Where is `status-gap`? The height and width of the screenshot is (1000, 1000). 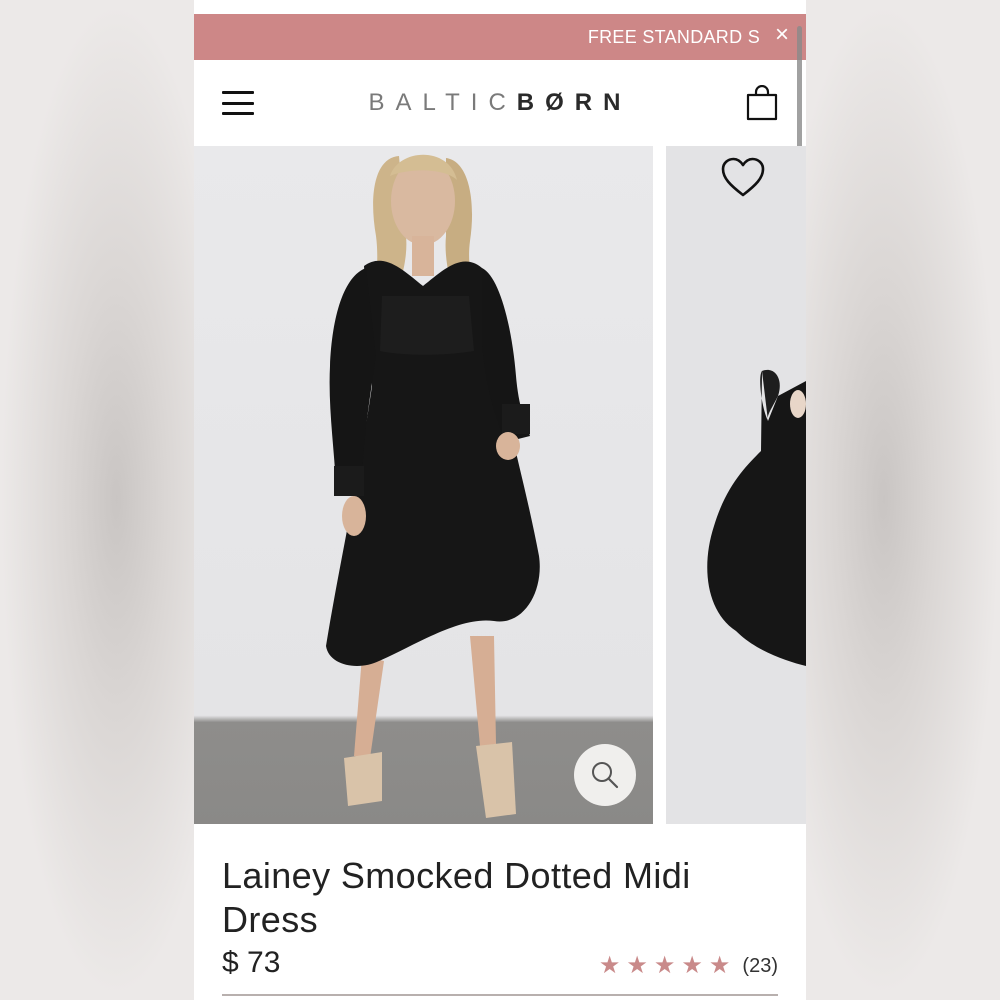
status-gap is located at coordinates (500, 7).